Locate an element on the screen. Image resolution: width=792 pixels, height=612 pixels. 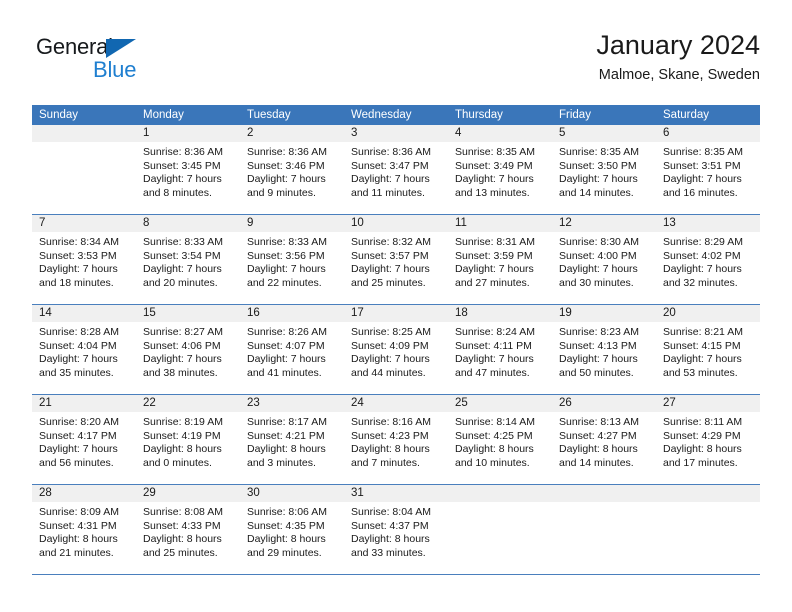
weekday-header-sunday: Sunday is located at coordinates (59, 115).